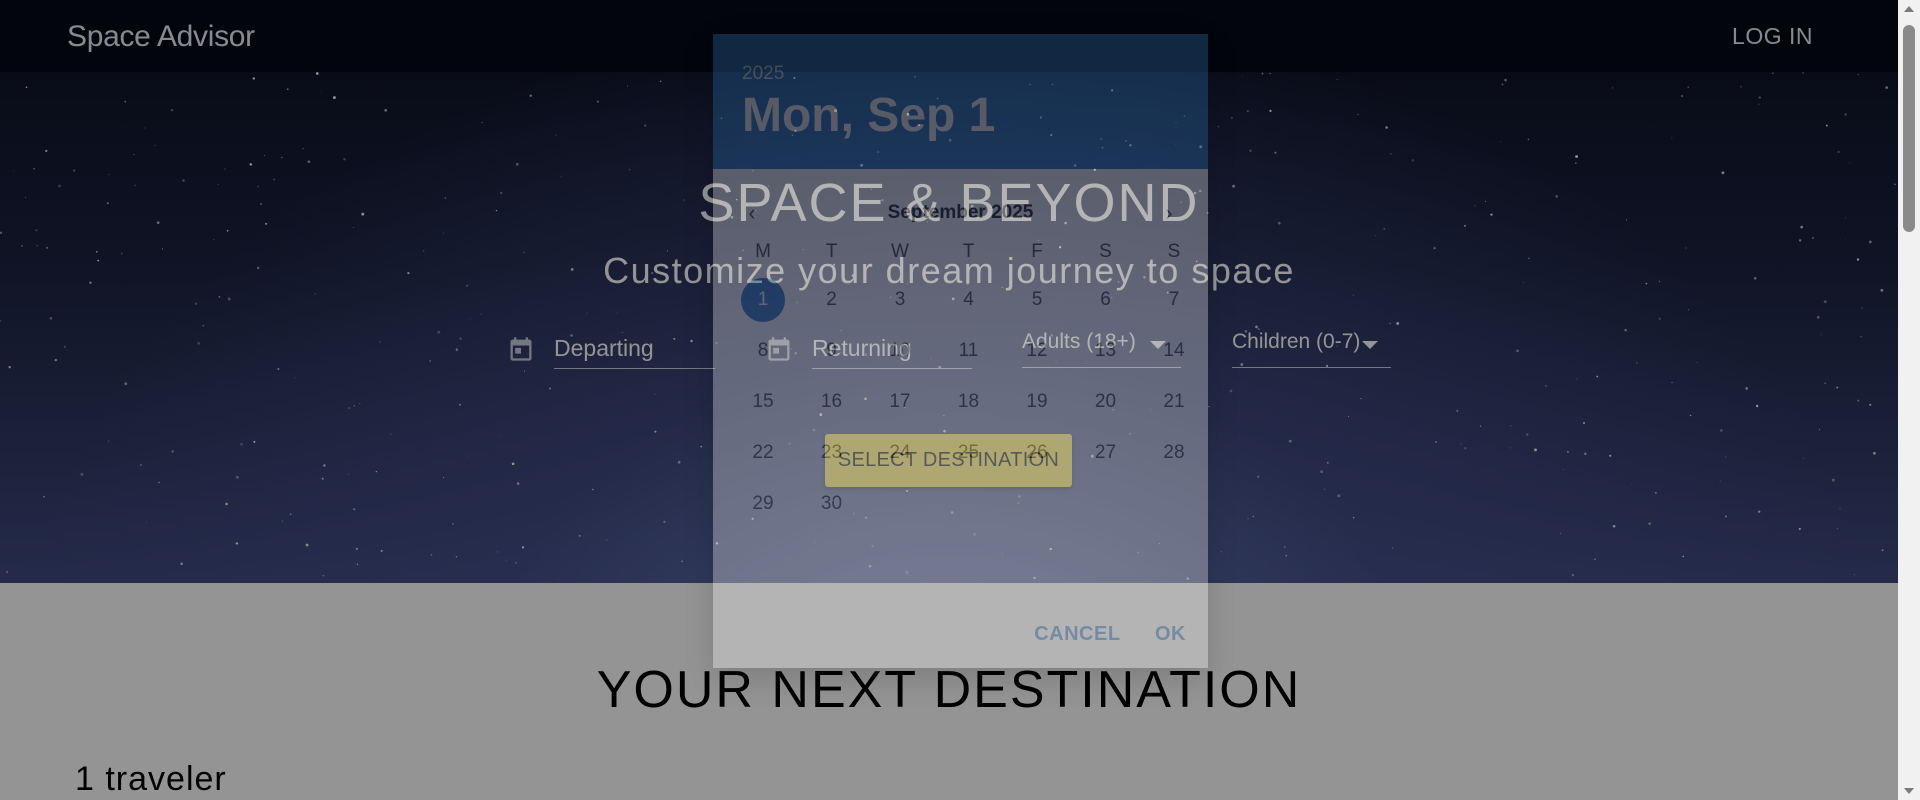  I want to click on calendar-day: 29, so click(763, 504).